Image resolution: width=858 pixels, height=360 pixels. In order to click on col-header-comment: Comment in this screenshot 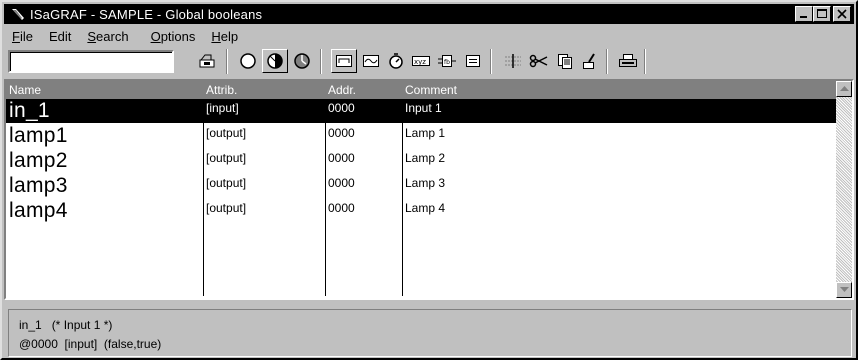, I will do `click(431, 90)`.